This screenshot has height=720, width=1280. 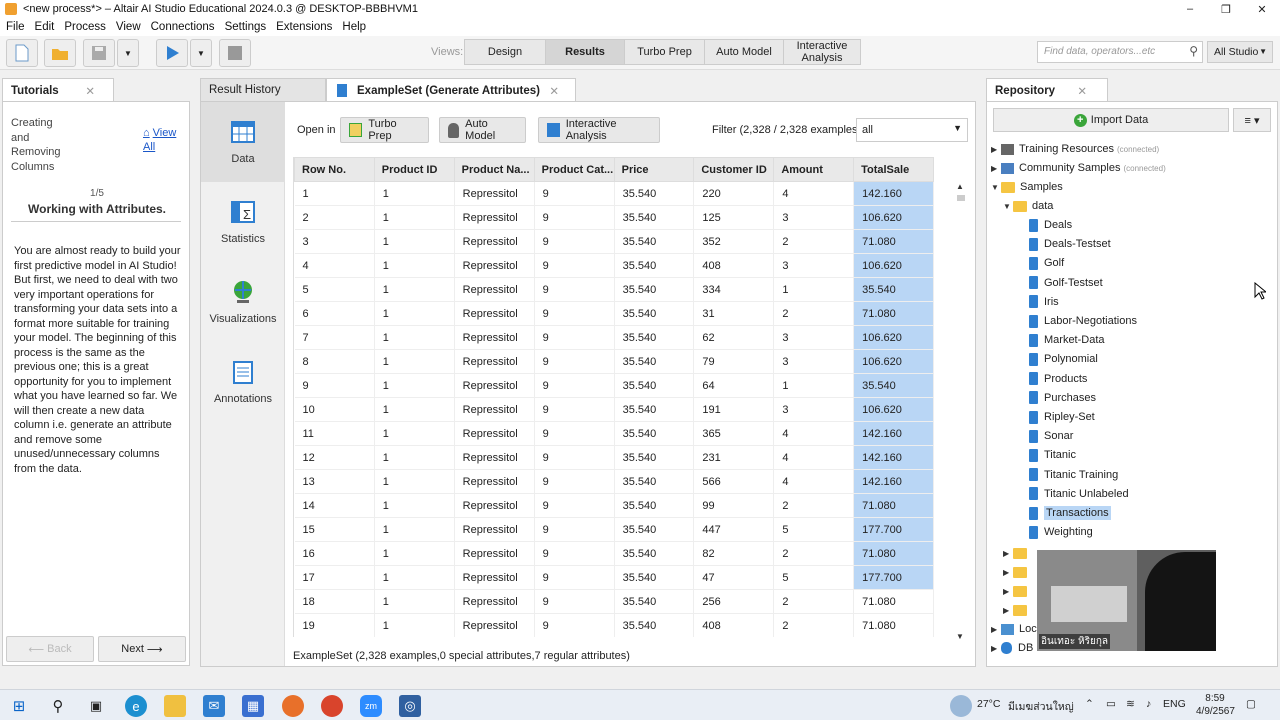 I want to click on store-icon: ▦, so click(x=253, y=706).